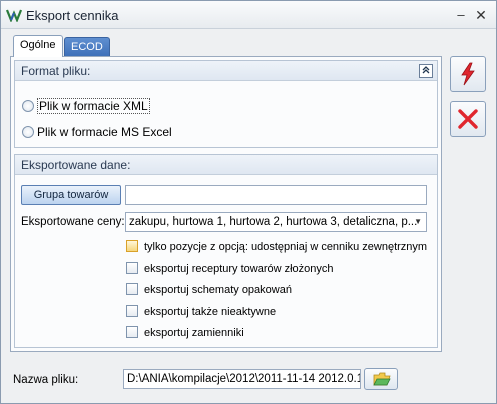 The image size is (497, 404). Describe the element at coordinates (46, 380) in the screenshot. I see `file-name-label: Nazwa pliku:` at that location.